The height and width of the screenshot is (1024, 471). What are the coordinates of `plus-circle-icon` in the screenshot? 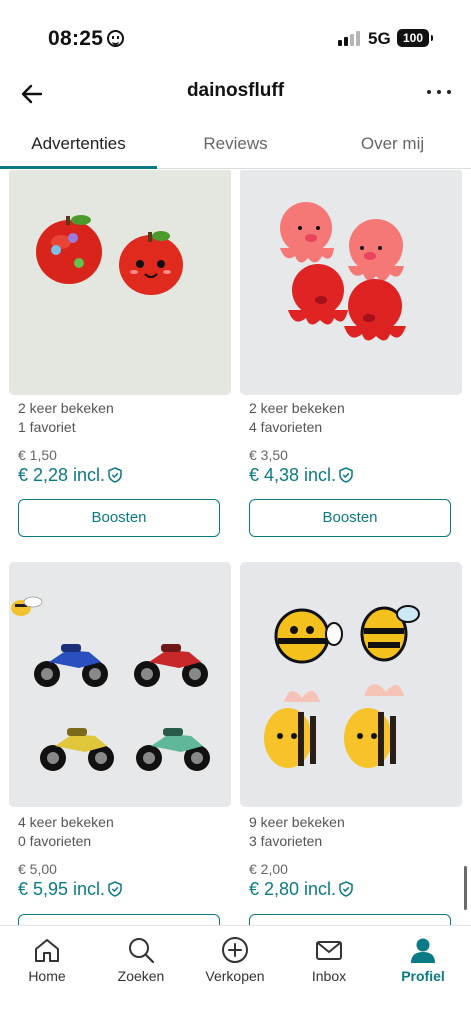 It's located at (235, 950).